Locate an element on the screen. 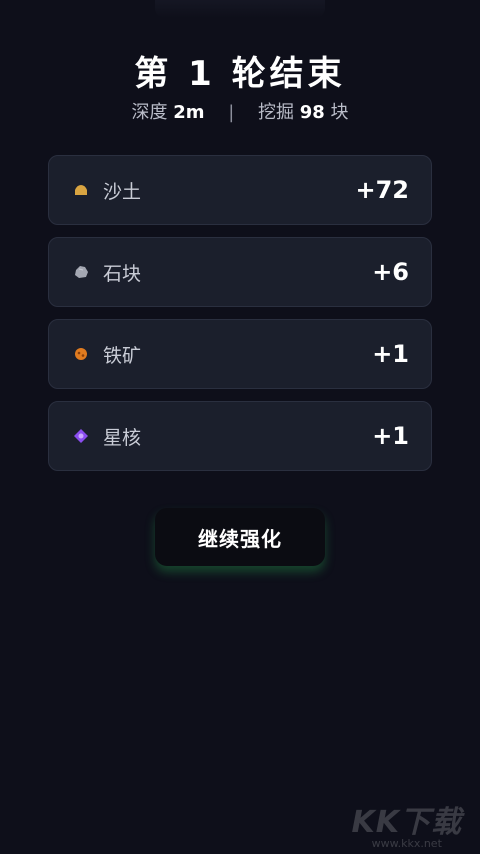 This screenshot has height=854, width=480. continue-upgrade-button: 继续强化 is located at coordinates (240, 537).